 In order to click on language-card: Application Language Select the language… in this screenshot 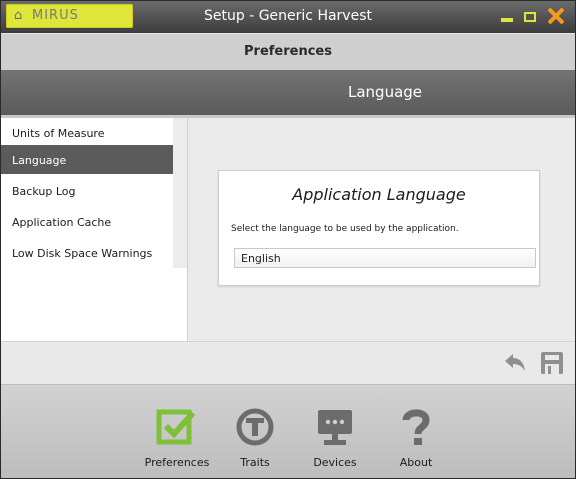, I will do `click(379, 228)`.